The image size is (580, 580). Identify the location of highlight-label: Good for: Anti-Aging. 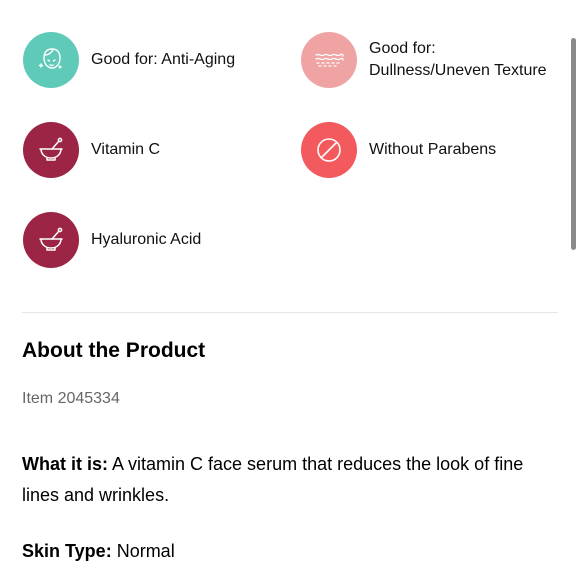
(163, 60).